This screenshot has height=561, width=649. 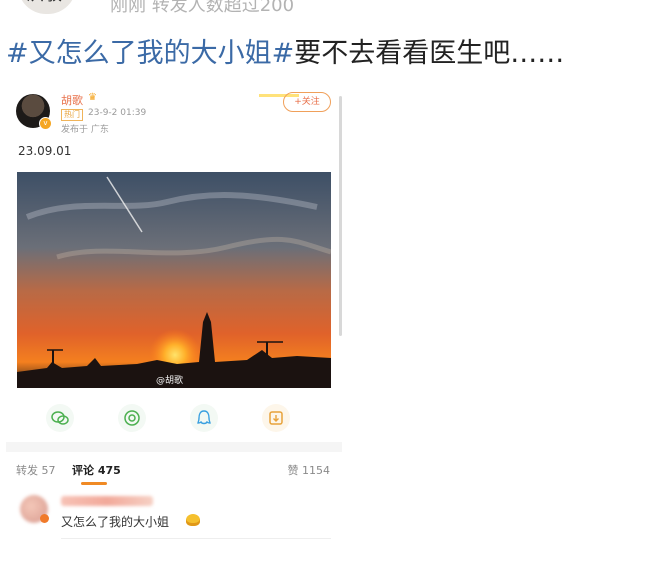 What do you see at coordinates (44, 3) in the screenshot?
I see `top-avatar-text: 洪敏` at bounding box center [44, 3].